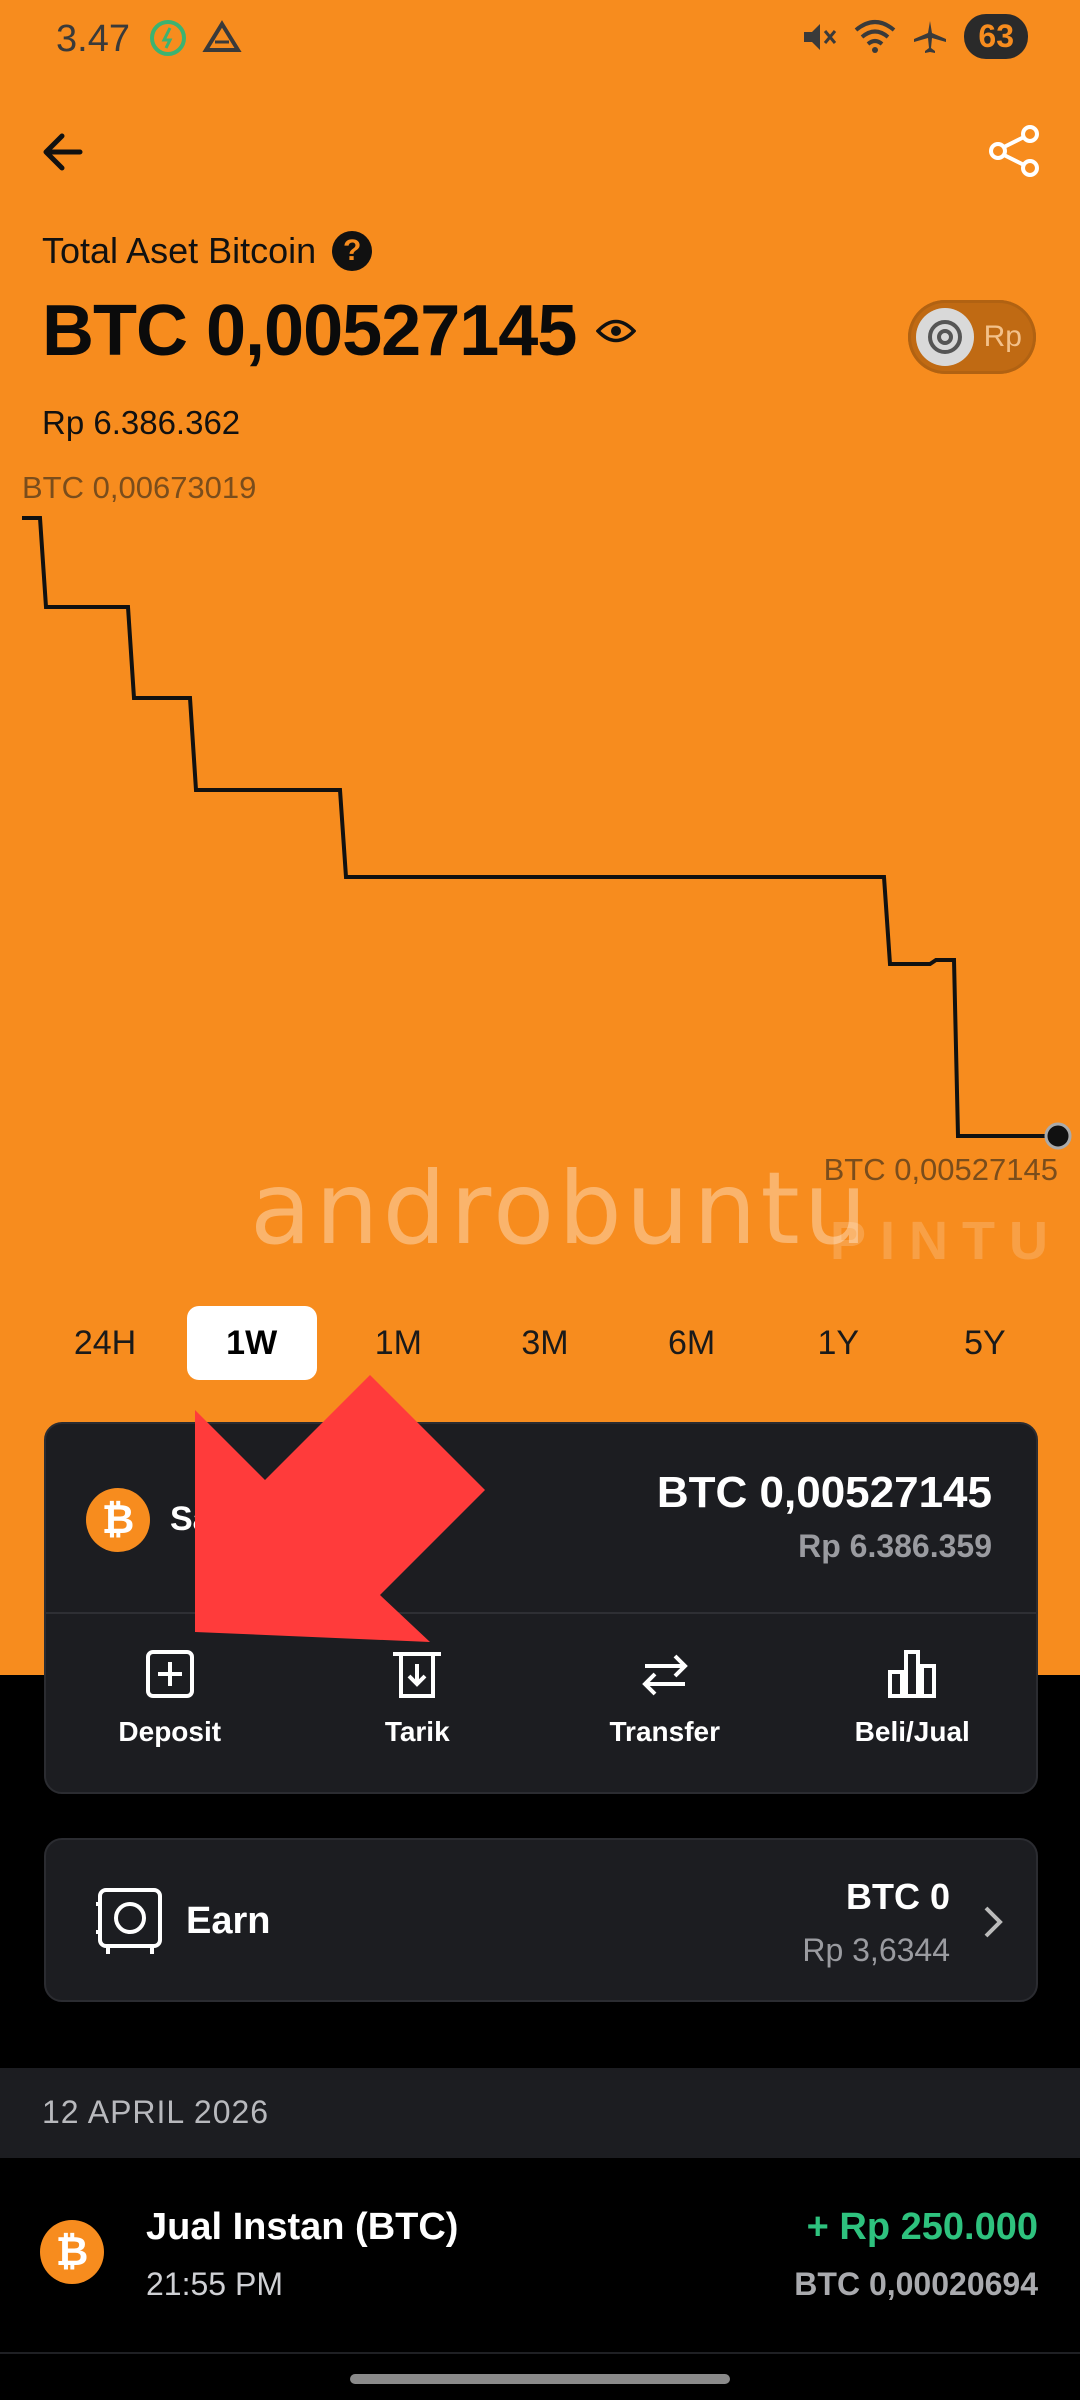 Image resolution: width=1080 pixels, height=2400 pixels. I want to click on toggle-rp-label: Rp, so click(1002, 336).